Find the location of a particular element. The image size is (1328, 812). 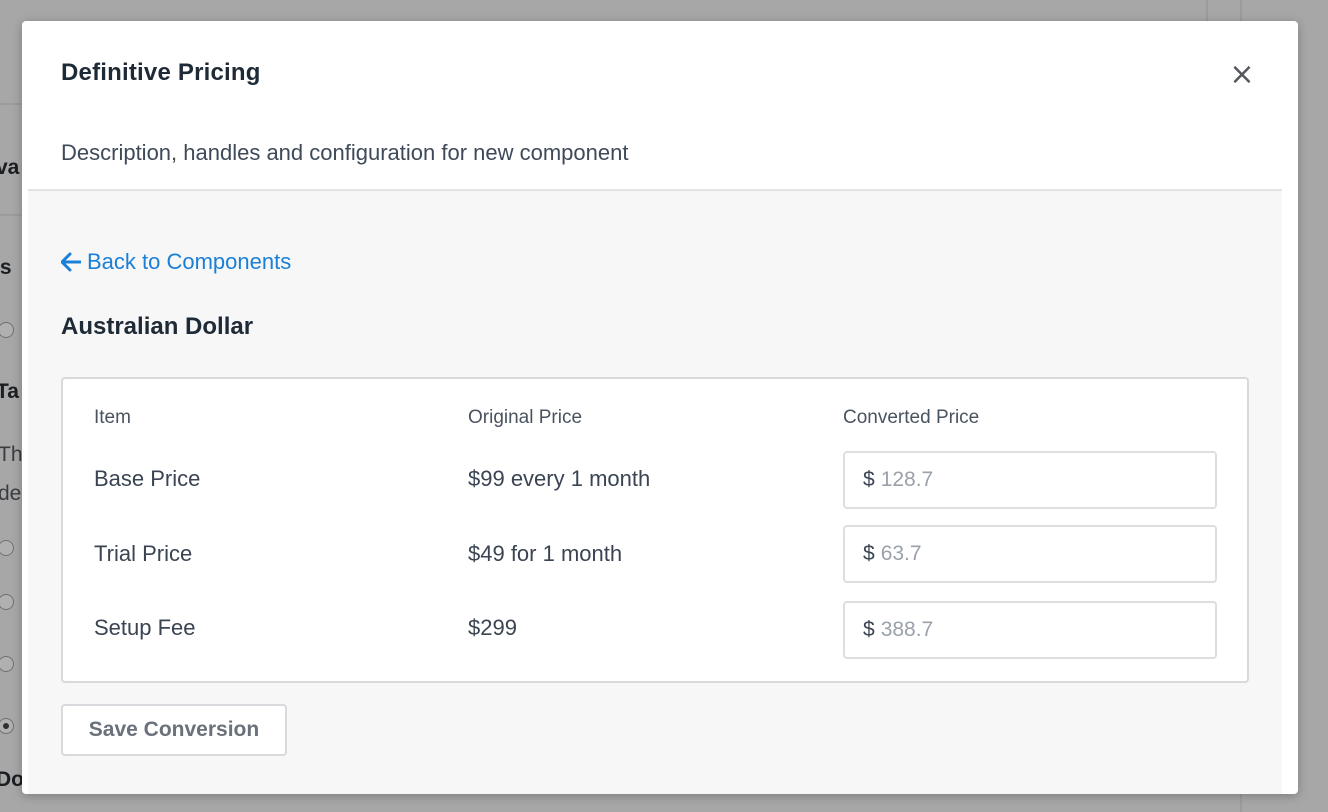

trial-price-converted-input is located at coordinates (1030, 554).